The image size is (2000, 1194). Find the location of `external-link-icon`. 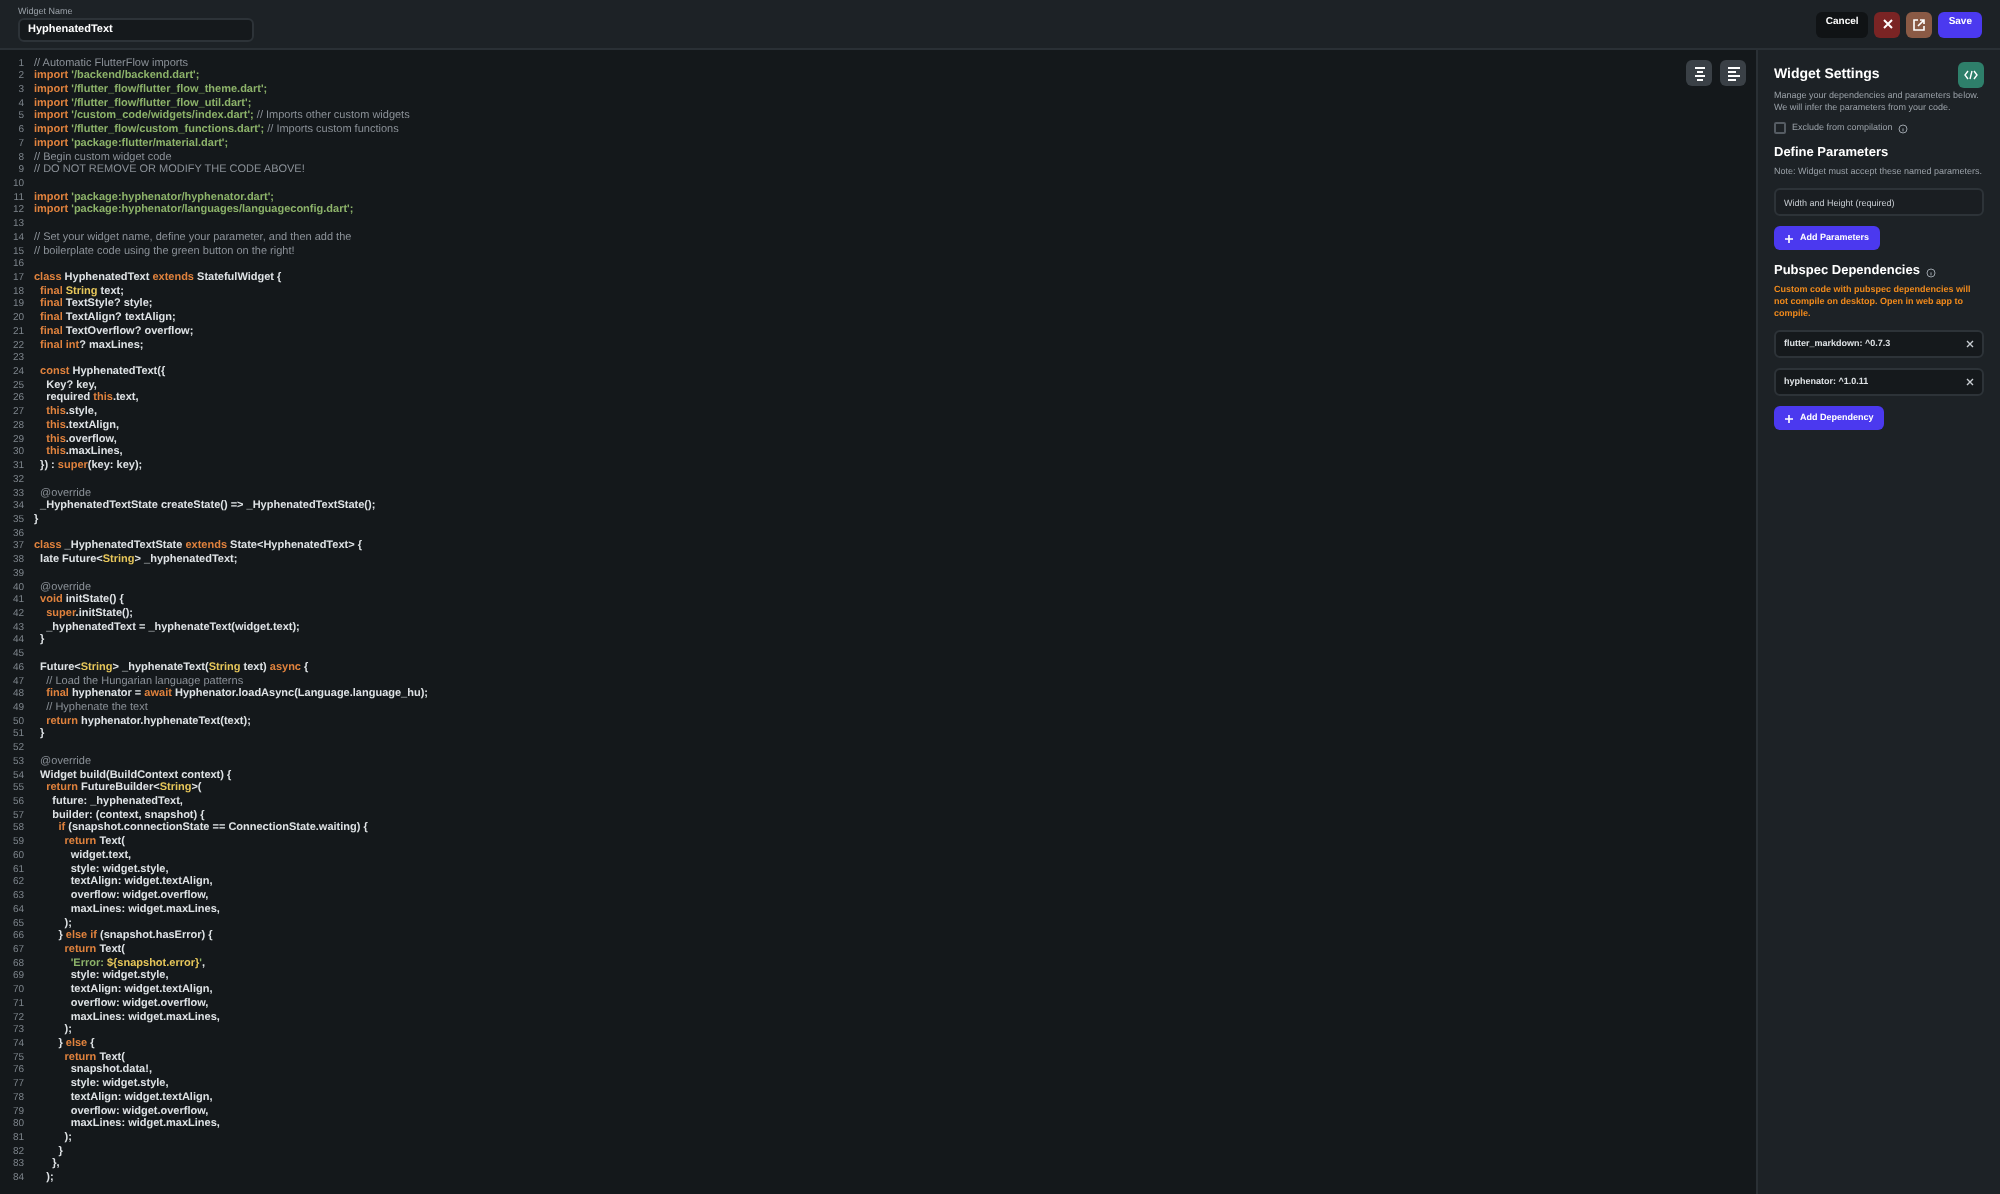

external-link-icon is located at coordinates (1919, 24).